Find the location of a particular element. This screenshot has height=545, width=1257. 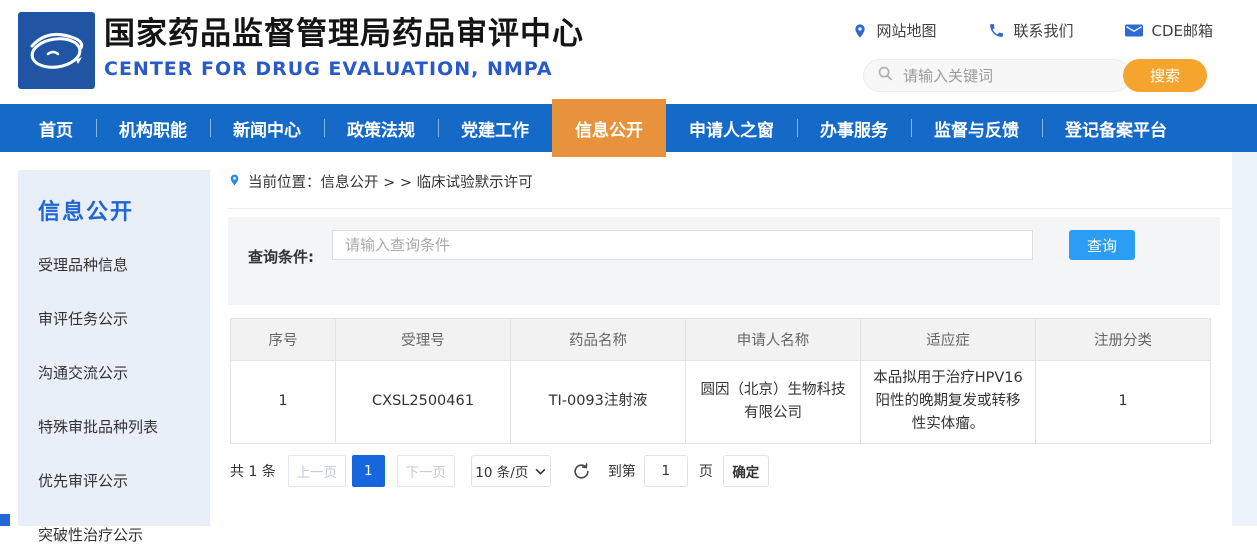

page-size-select: 10 条/页 is located at coordinates (510, 471).